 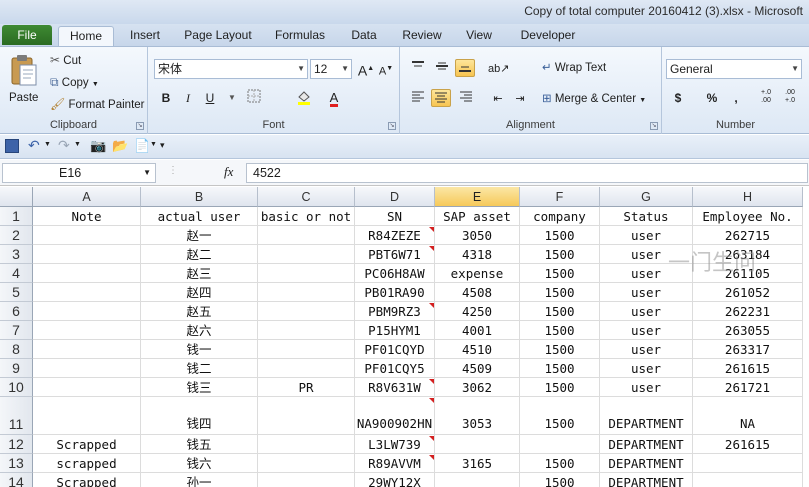 What do you see at coordinates (386, 69) in the screenshot?
I see `shrink-font-button: A▼` at bounding box center [386, 69].